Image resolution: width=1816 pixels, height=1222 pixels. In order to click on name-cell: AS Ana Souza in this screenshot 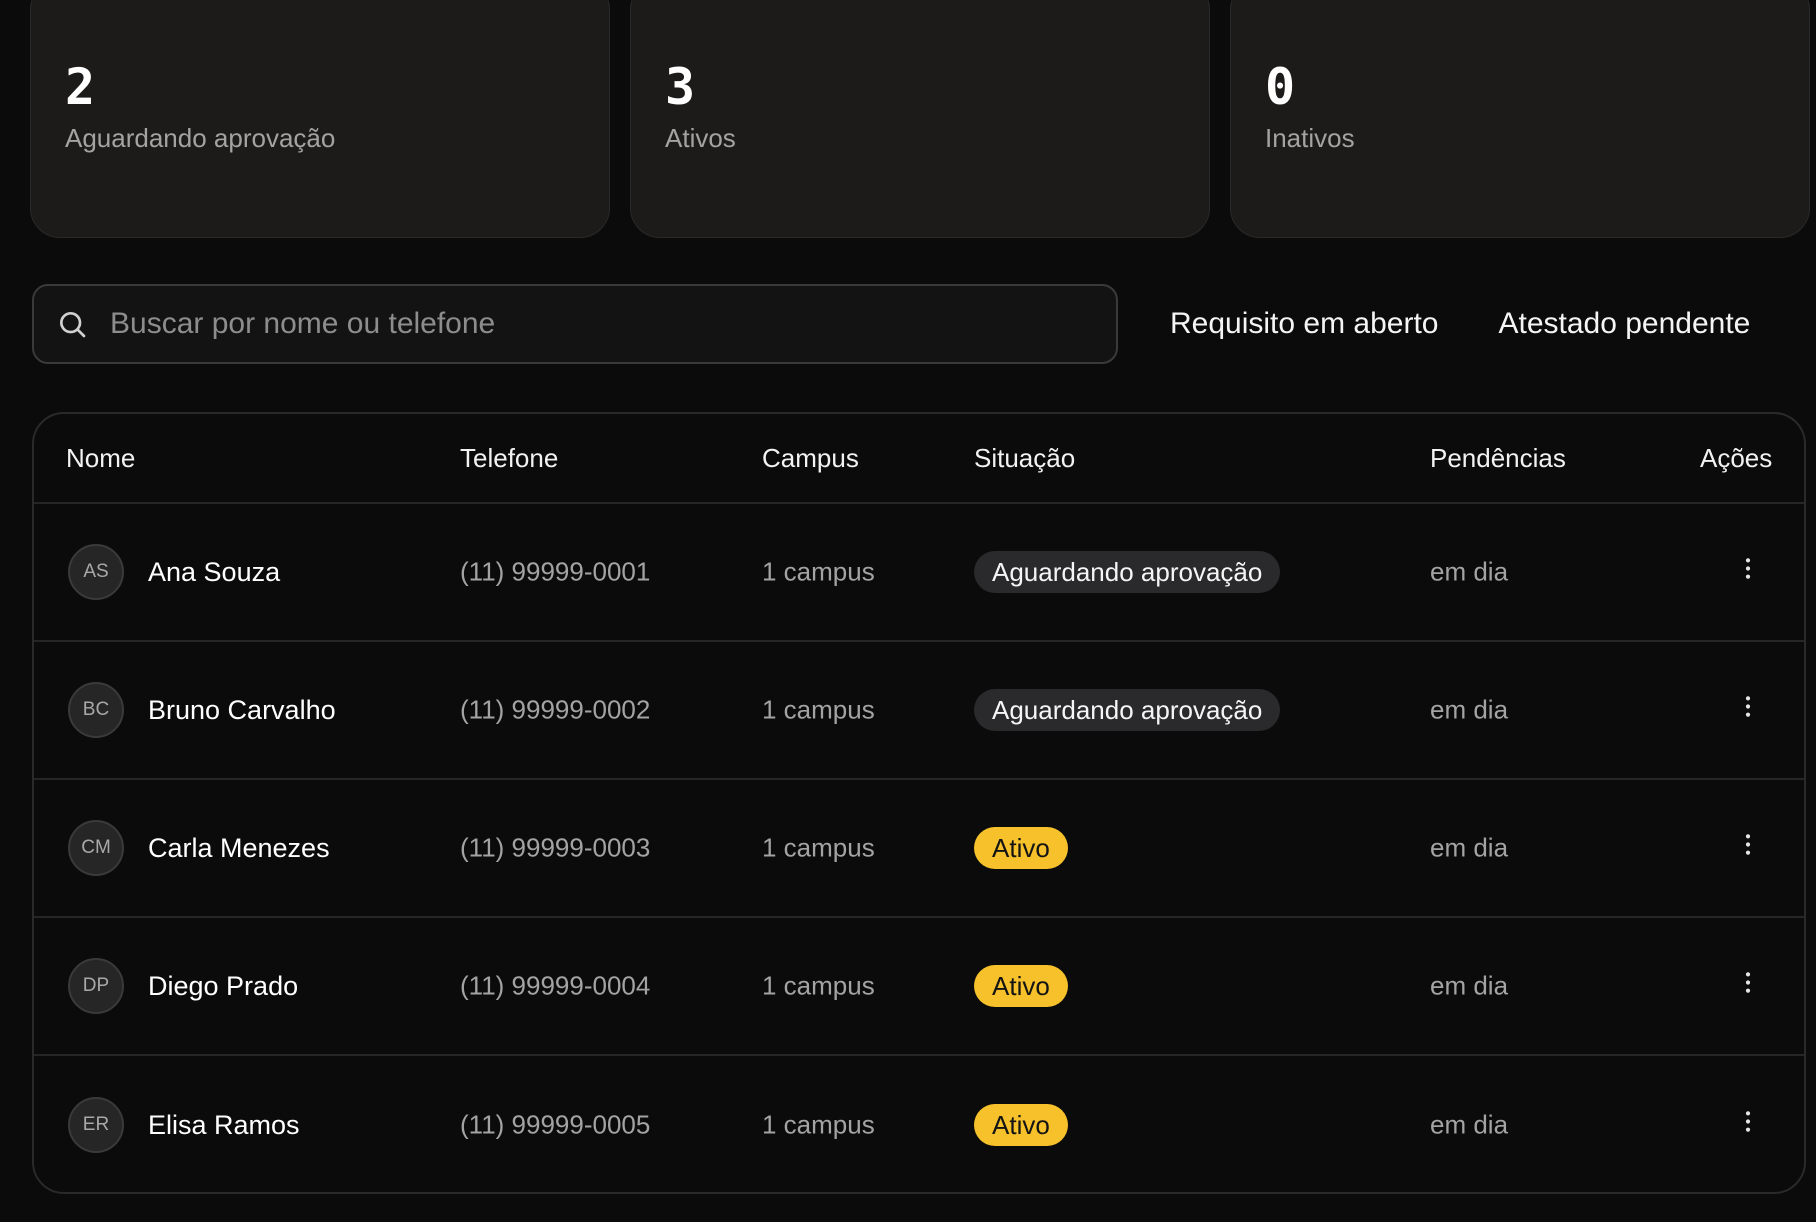, I will do `click(174, 572)`.